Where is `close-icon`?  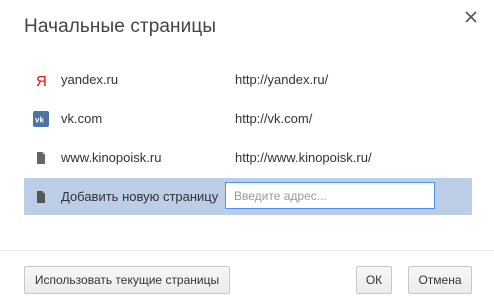
close-icon is located at coordinates (471, 17).